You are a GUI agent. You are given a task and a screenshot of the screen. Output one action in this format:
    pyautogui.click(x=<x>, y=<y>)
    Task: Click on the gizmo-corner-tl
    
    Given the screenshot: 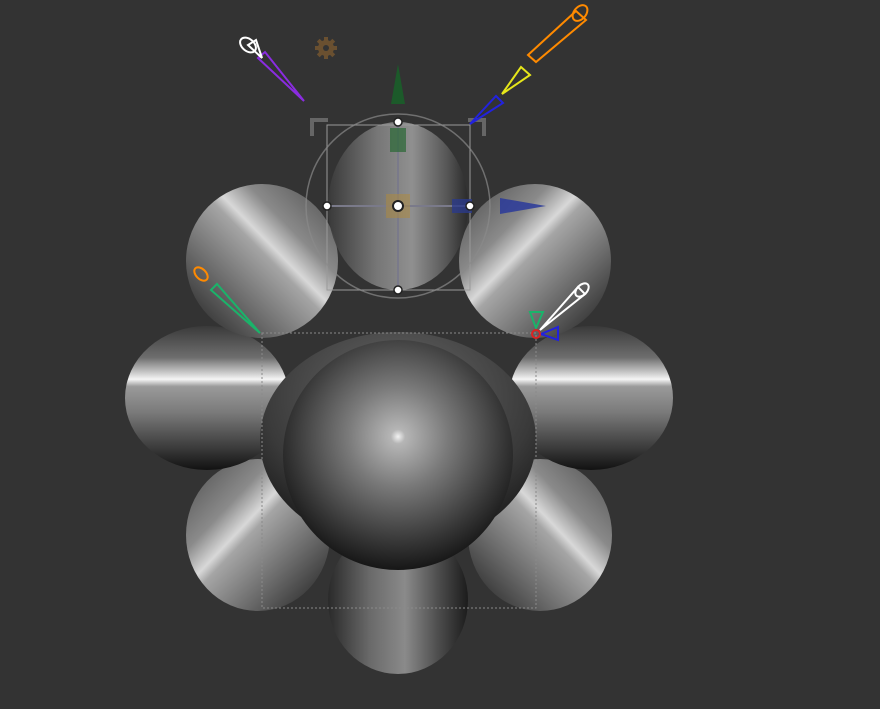 What is the action you would take?
    pyautogui.click(x=319, y=127)
    